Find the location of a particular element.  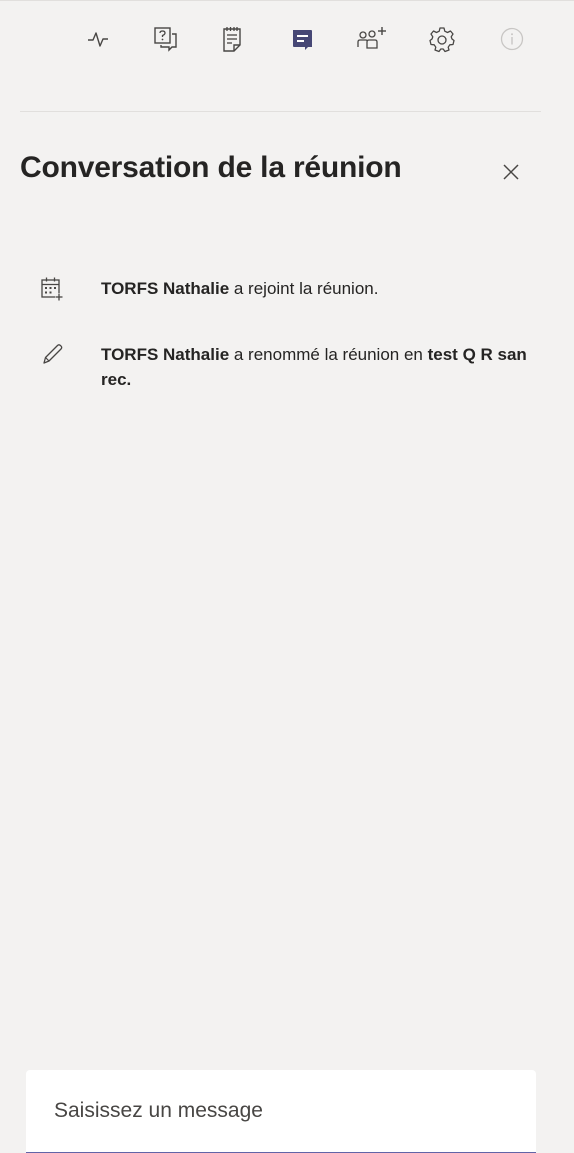

chat-icon is located at coordinates (302, 40).